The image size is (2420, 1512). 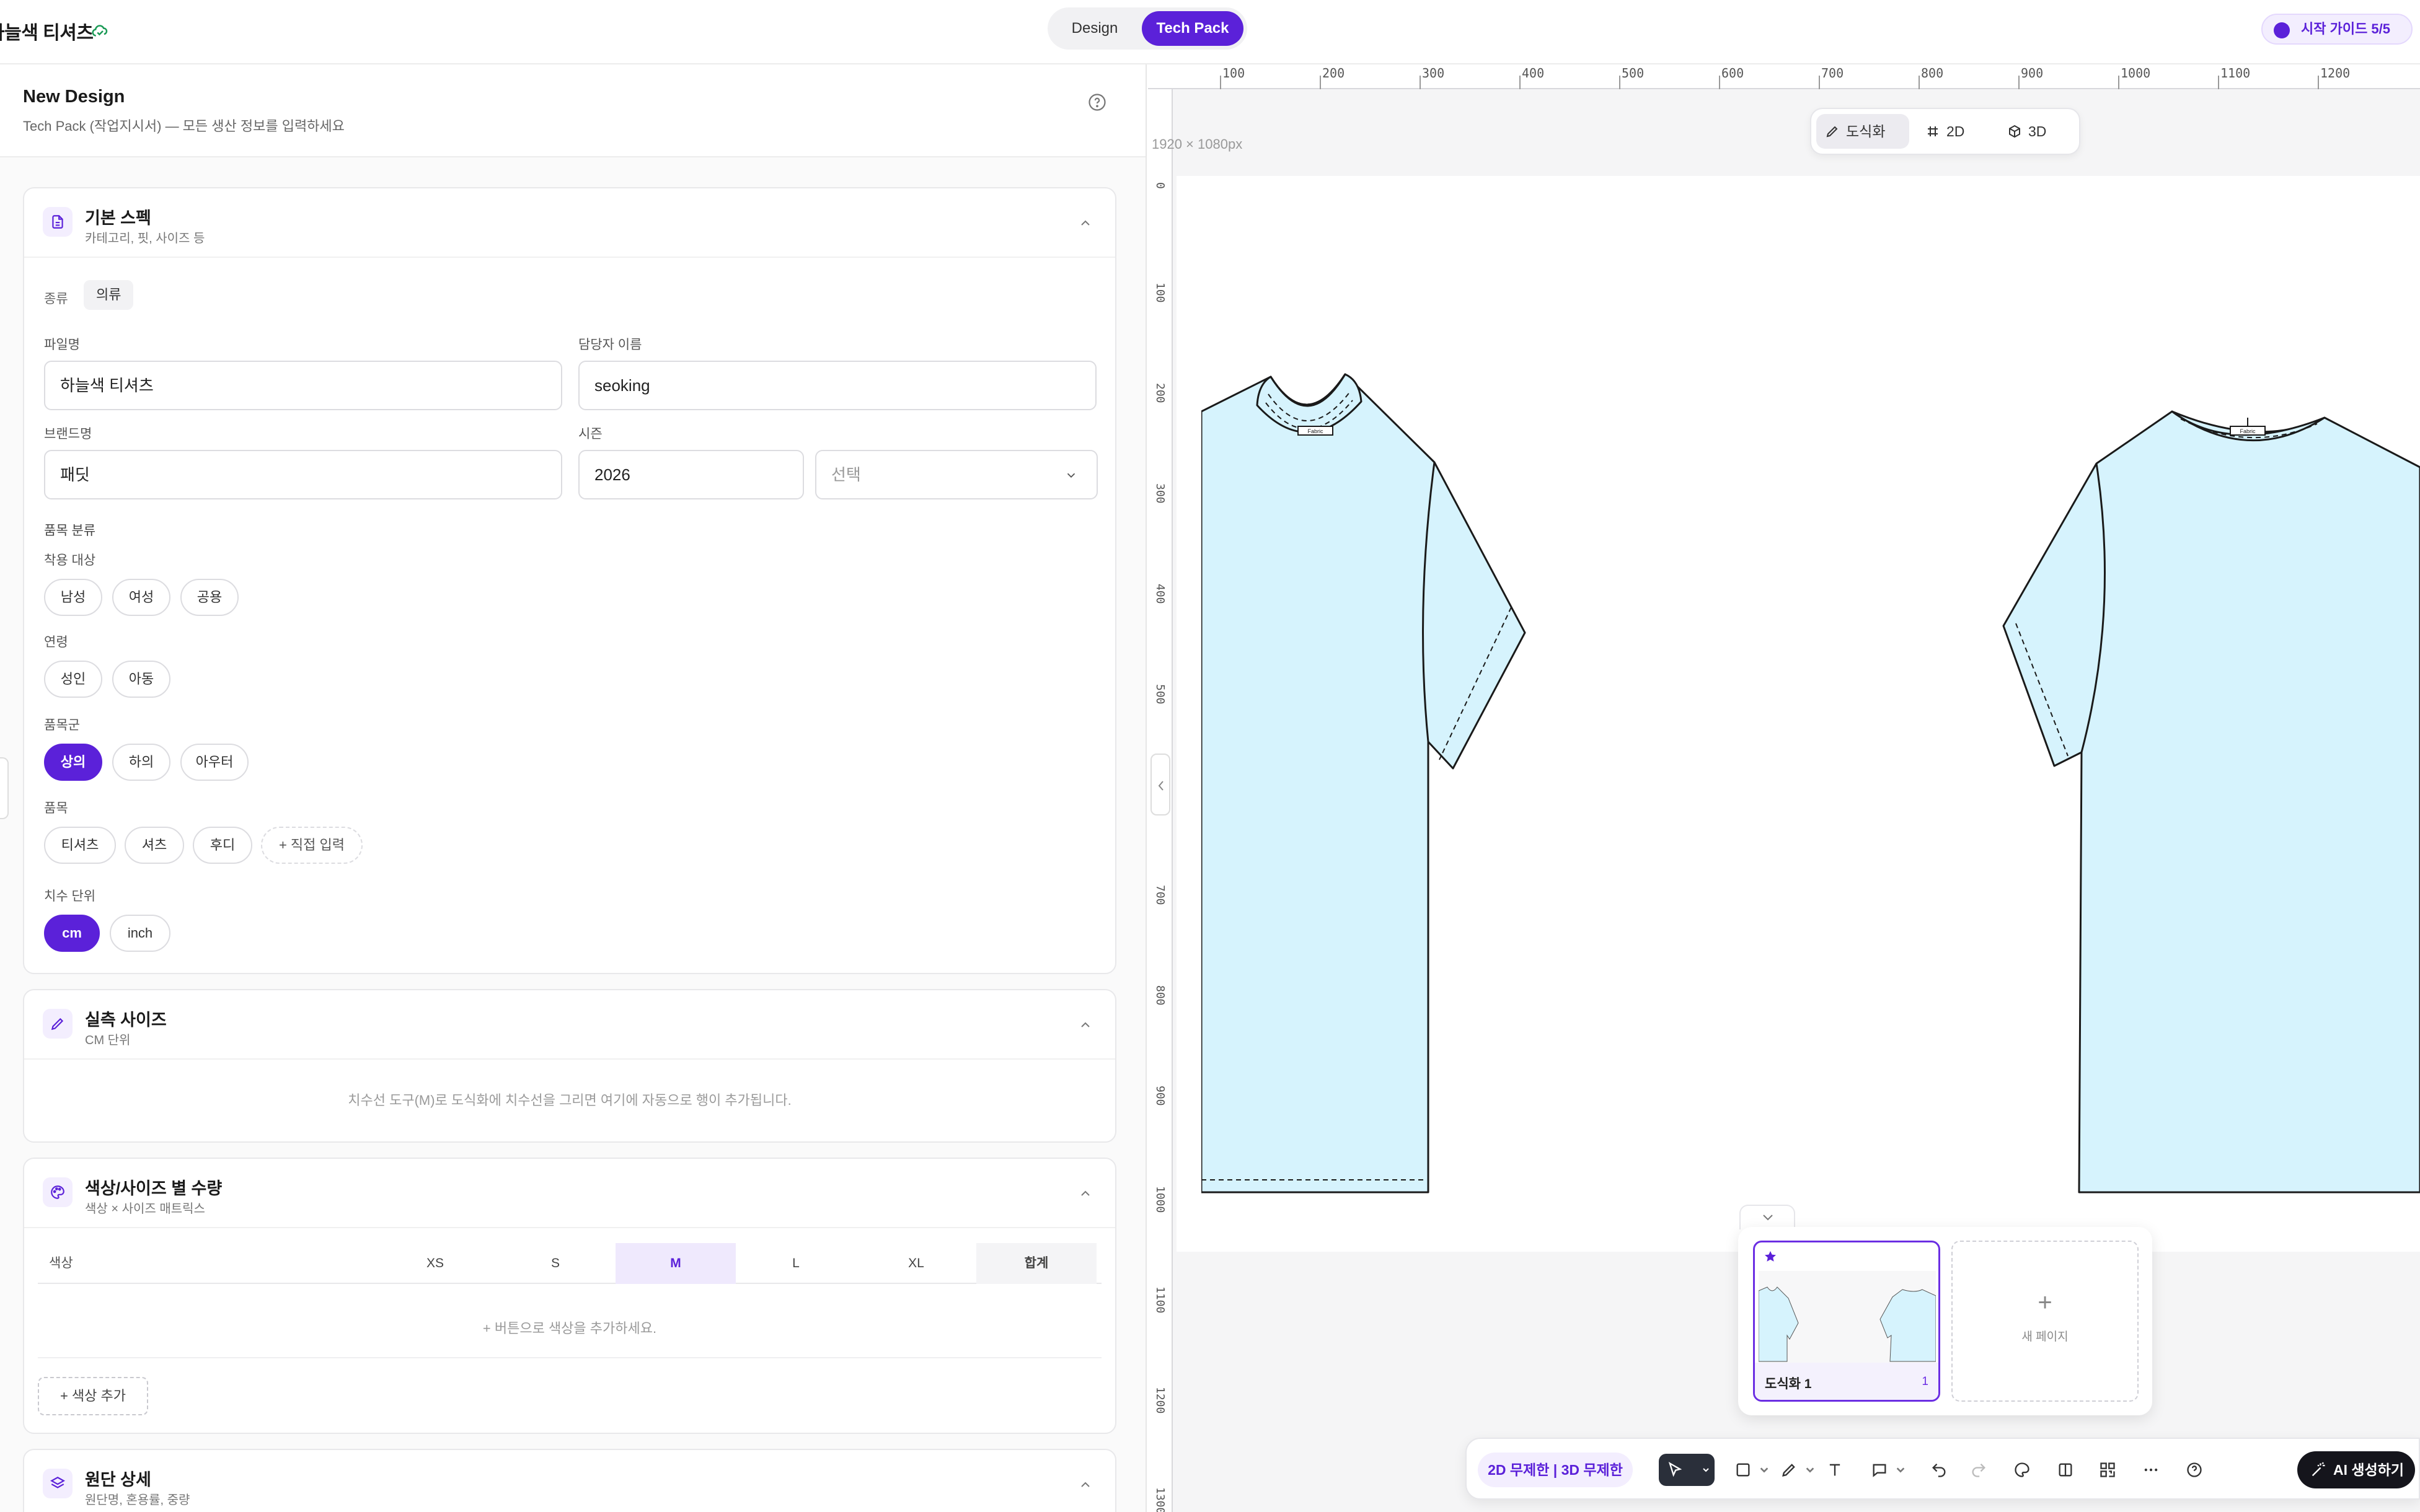 I want to click on ruler-label: 400, so click(x=1160, y=594).